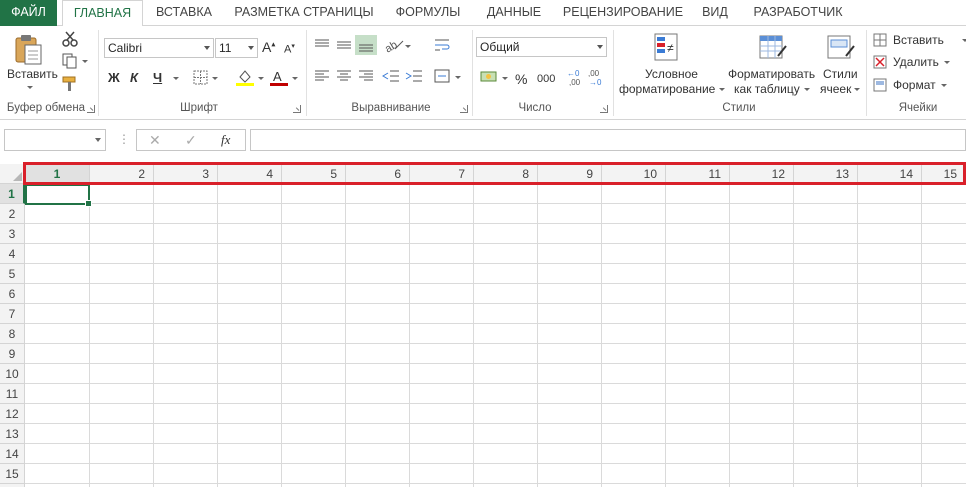 The width and height of the screenshot is (966, 487). Describe the element at coordinates (881, 41) in the screenshot. I see `insert-cells-icon` at that location.